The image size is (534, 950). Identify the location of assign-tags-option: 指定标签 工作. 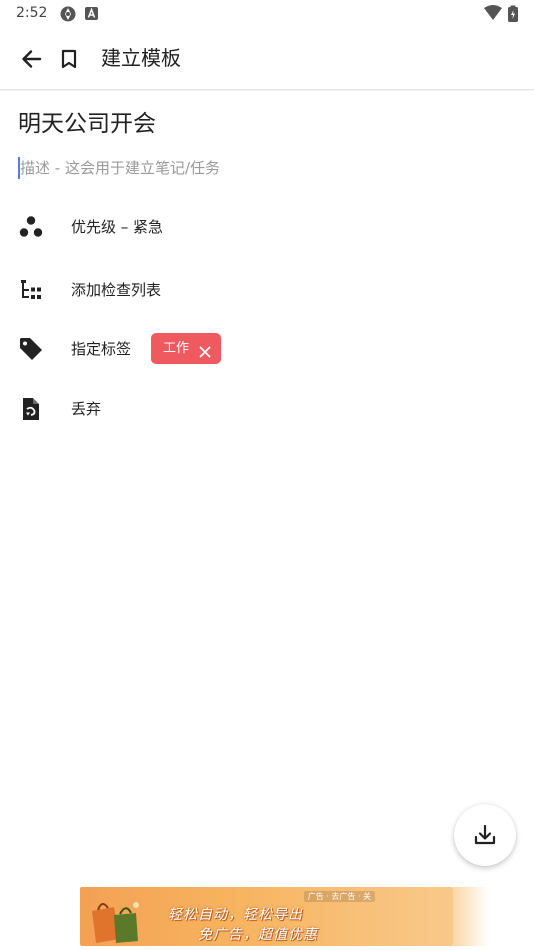
(267, 349).